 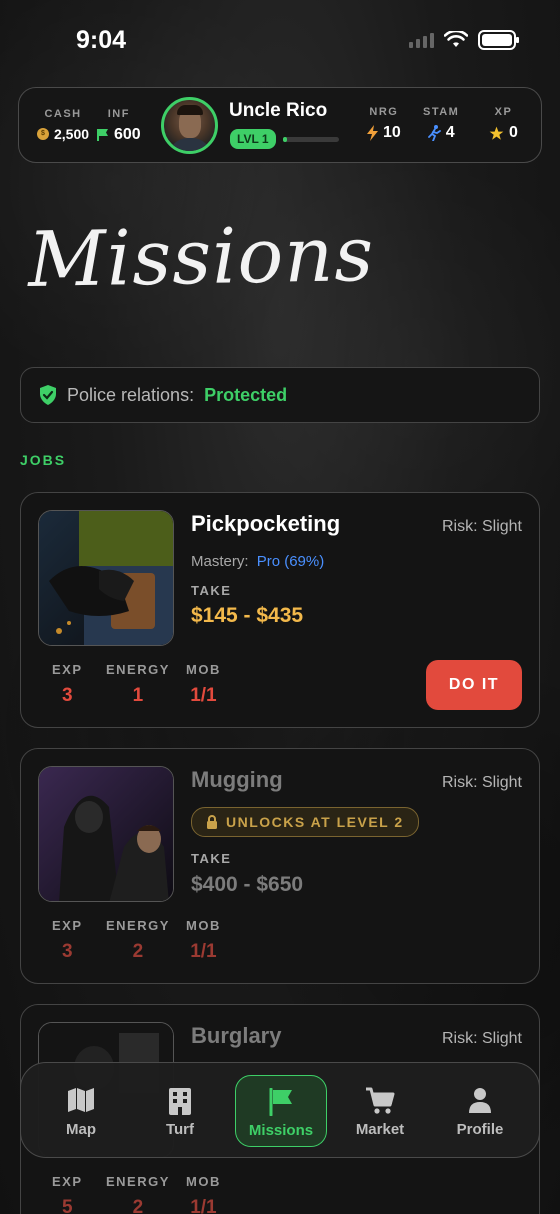 What do you see at coordinates (220, 561) in the screenshot?
I see `mastery-label: Mastery:` at bounding box center [220, 561].